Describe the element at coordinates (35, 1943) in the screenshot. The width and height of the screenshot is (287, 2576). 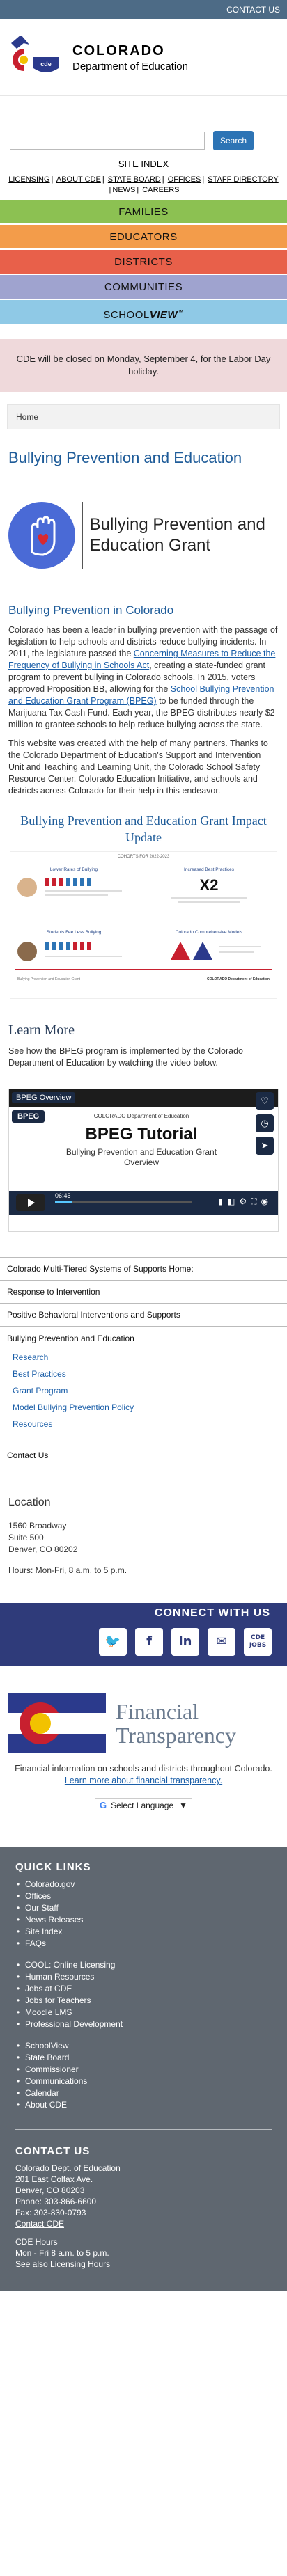
I see `footer-link-faqs: FAQs` at that location.